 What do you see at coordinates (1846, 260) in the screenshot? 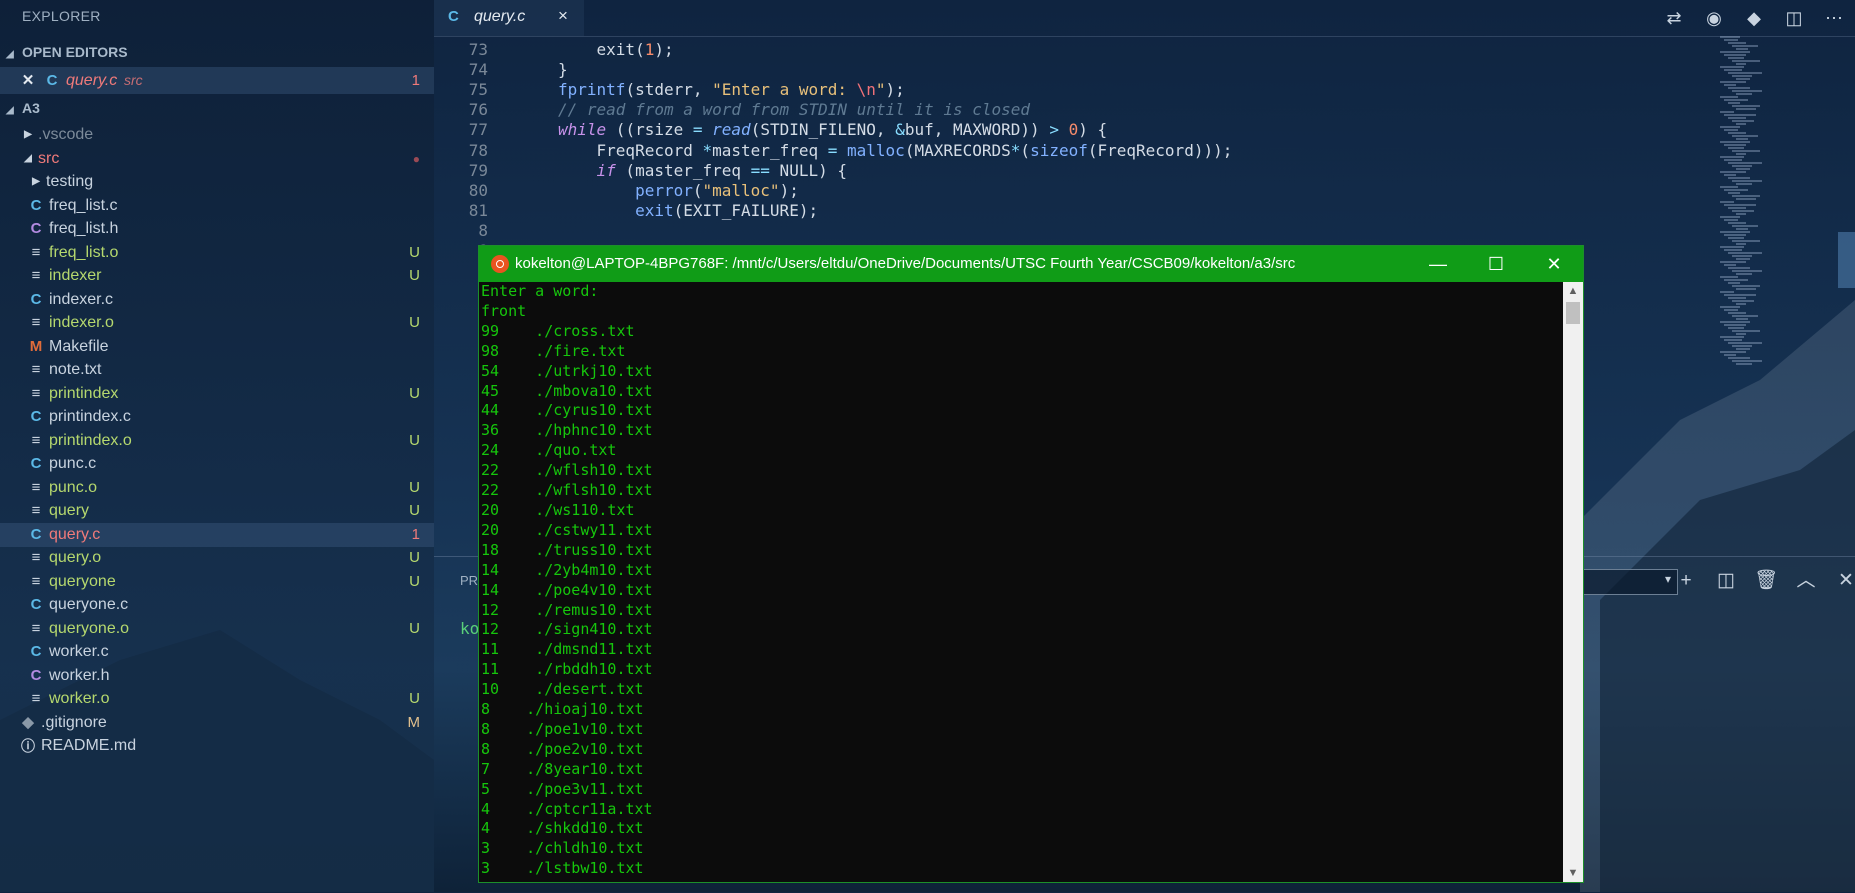
I see `editor-scrollbar-thumb` at bounding box center [1846, 260].